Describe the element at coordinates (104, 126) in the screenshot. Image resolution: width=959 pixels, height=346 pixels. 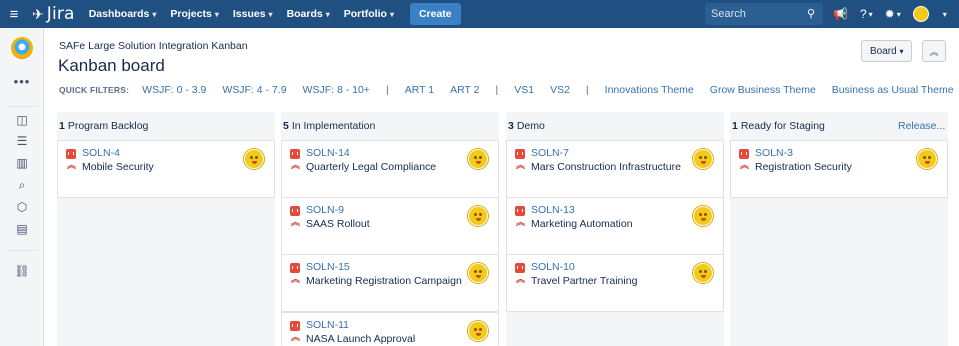
I see `column-header: 1 Program Backlog` at that location.